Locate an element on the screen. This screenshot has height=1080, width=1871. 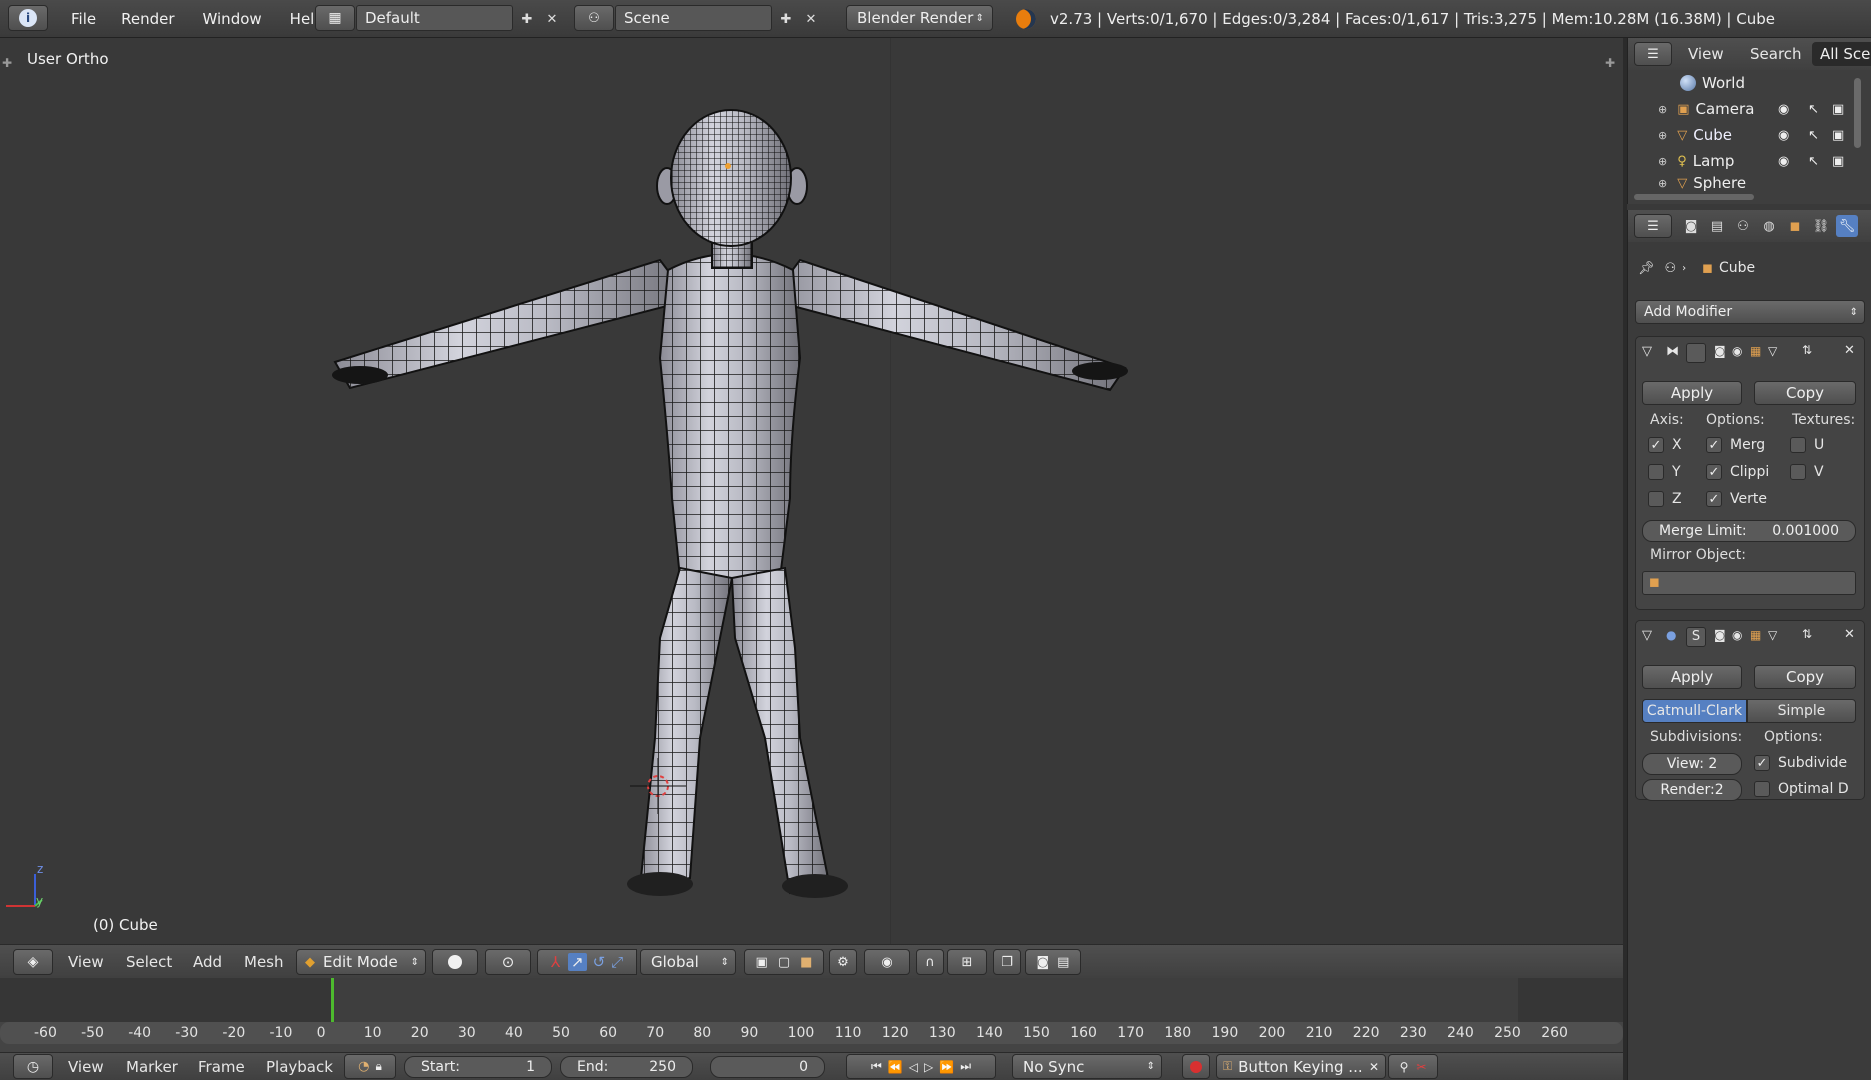
menu-file: File is located at coordinates (83, 19).